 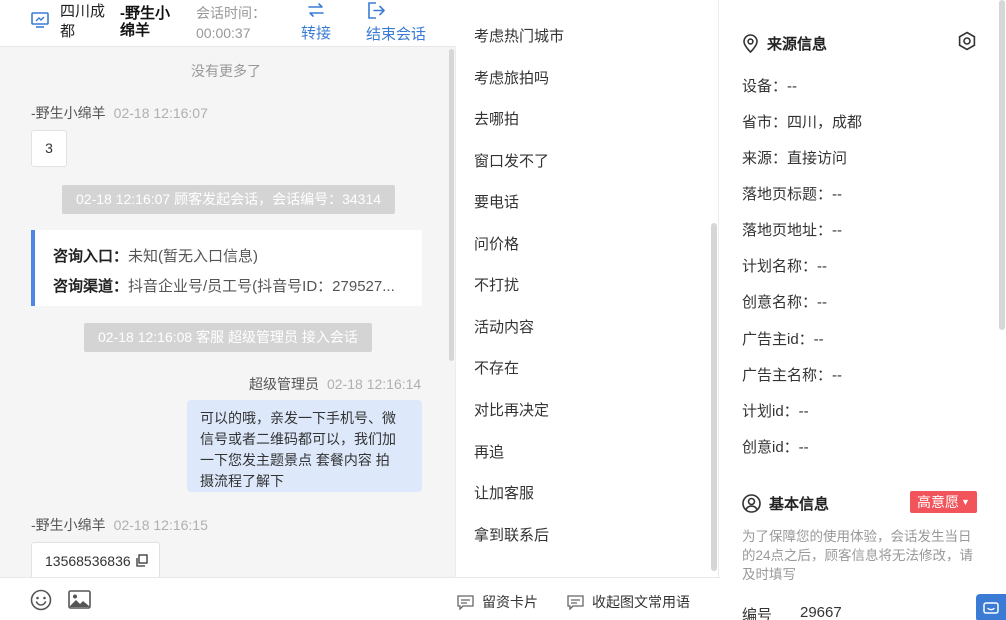 What do you see at coordinates (641, 602) in the screenshot?
I see `collapse-phrases-label: 收起图文常用语` at bounding box center [641, 602].